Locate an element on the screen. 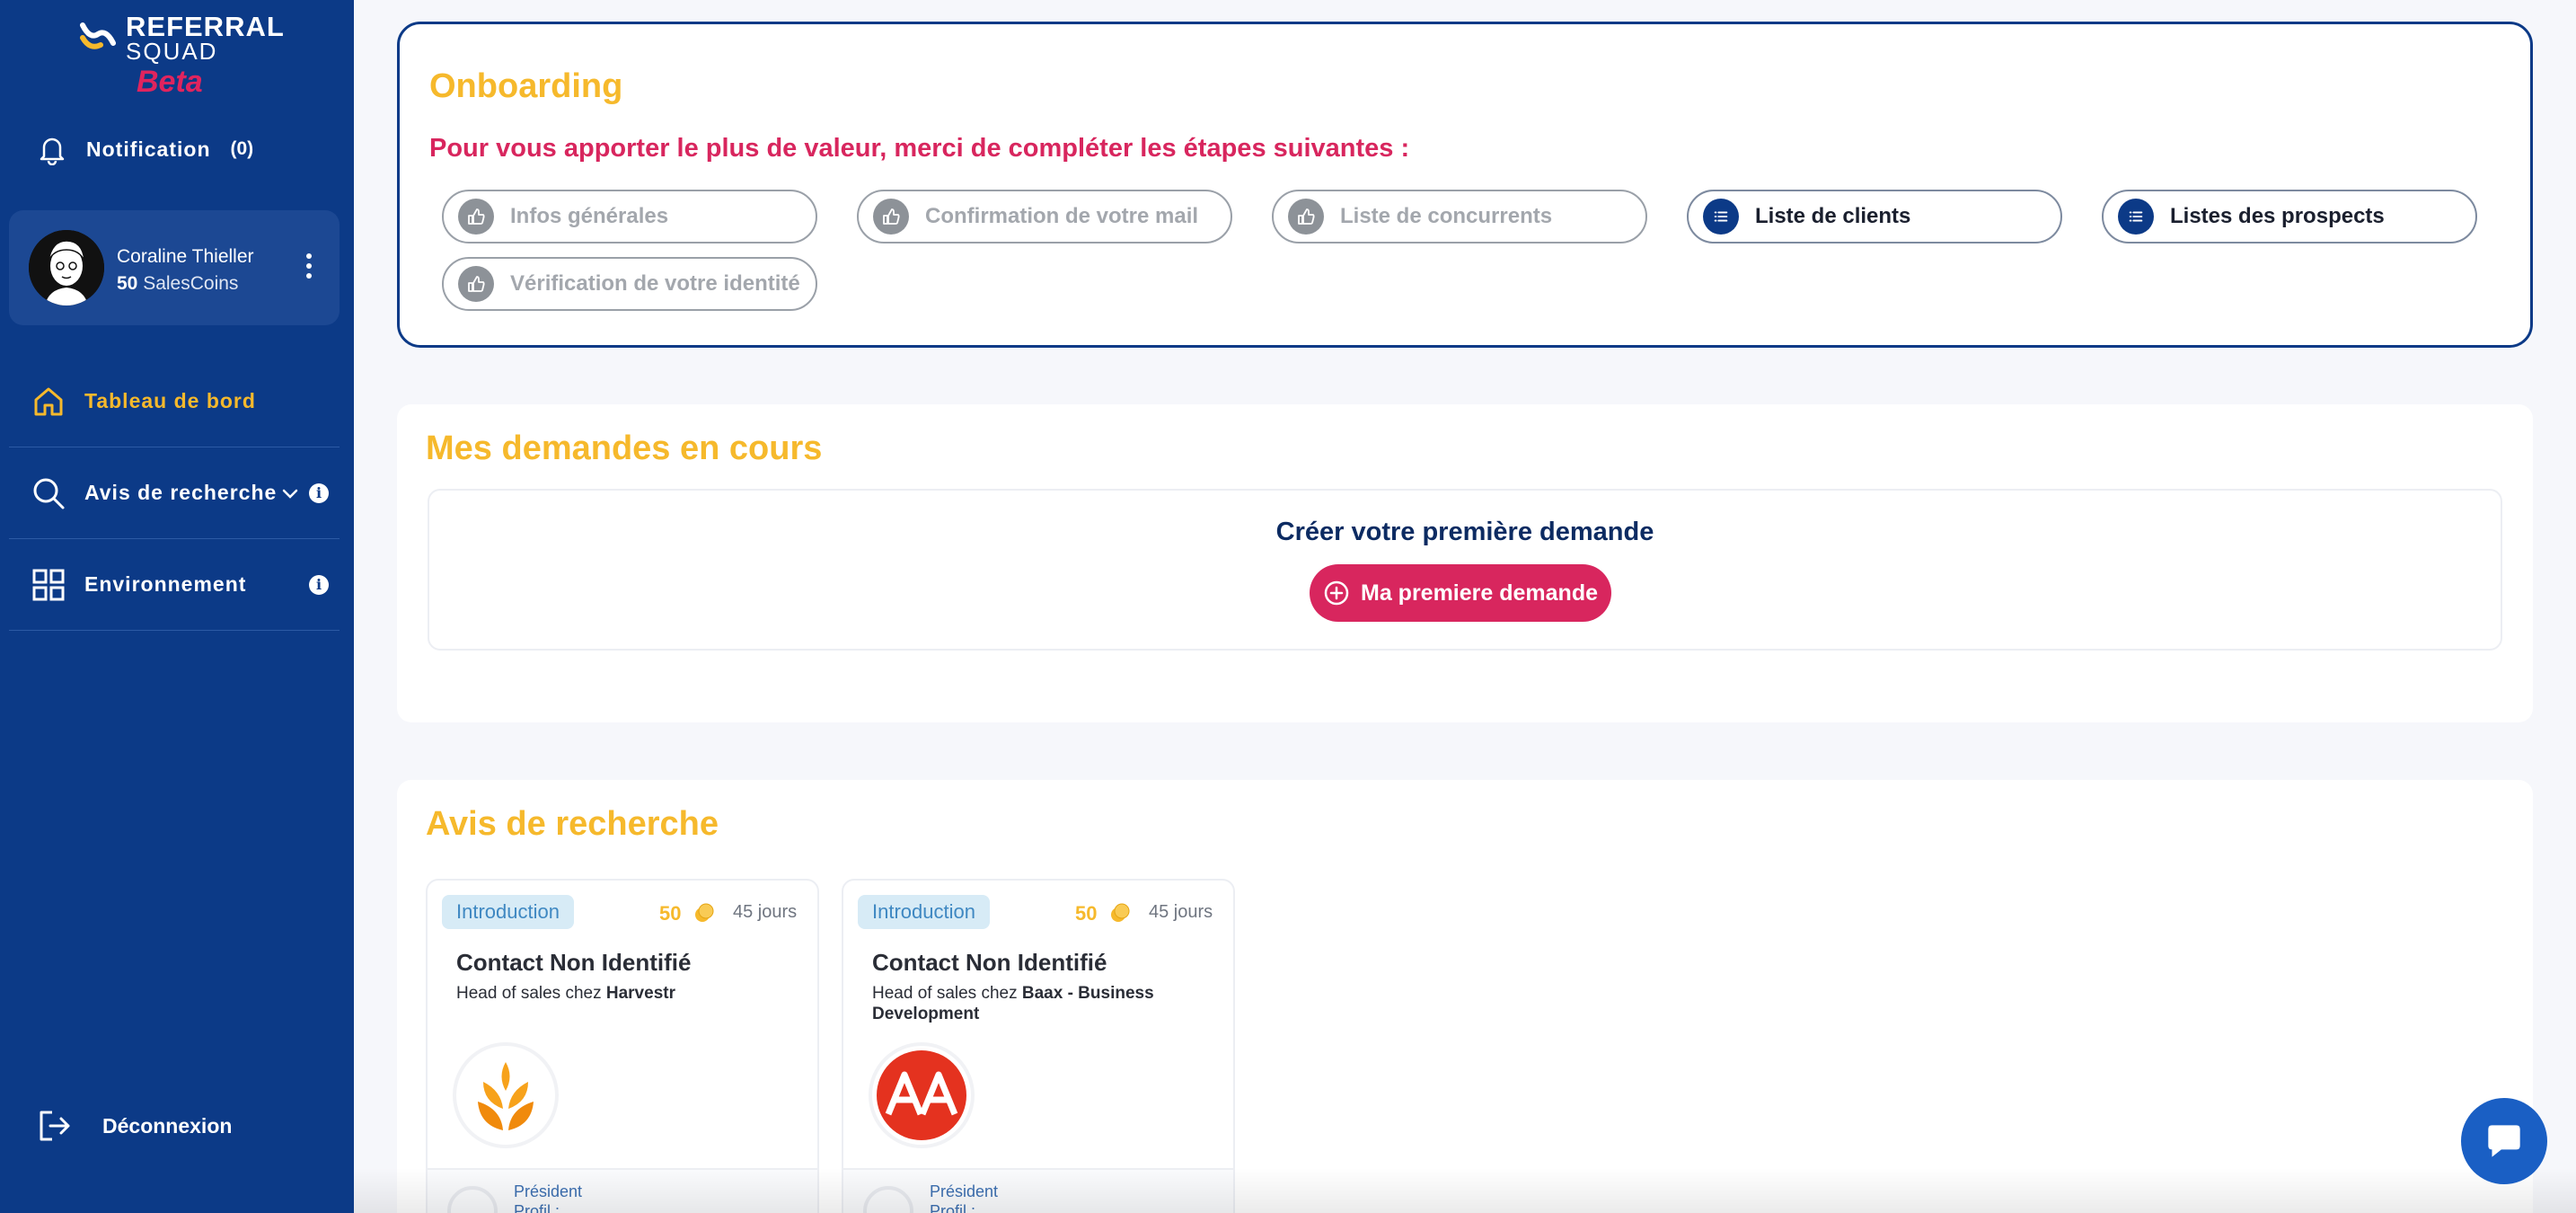 This screenshot has height=1213, width=2576. search-icon is located at coordinates (49, 493).